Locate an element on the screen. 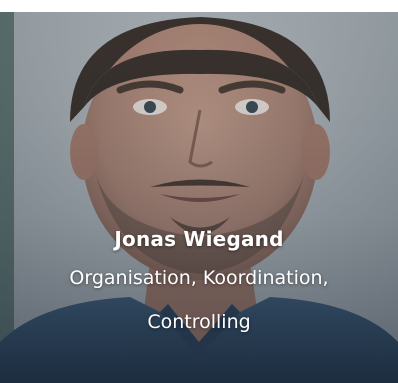 The image size is (398, 383). member-name: Jonas Wiegand is located at coordinates (199, 239).